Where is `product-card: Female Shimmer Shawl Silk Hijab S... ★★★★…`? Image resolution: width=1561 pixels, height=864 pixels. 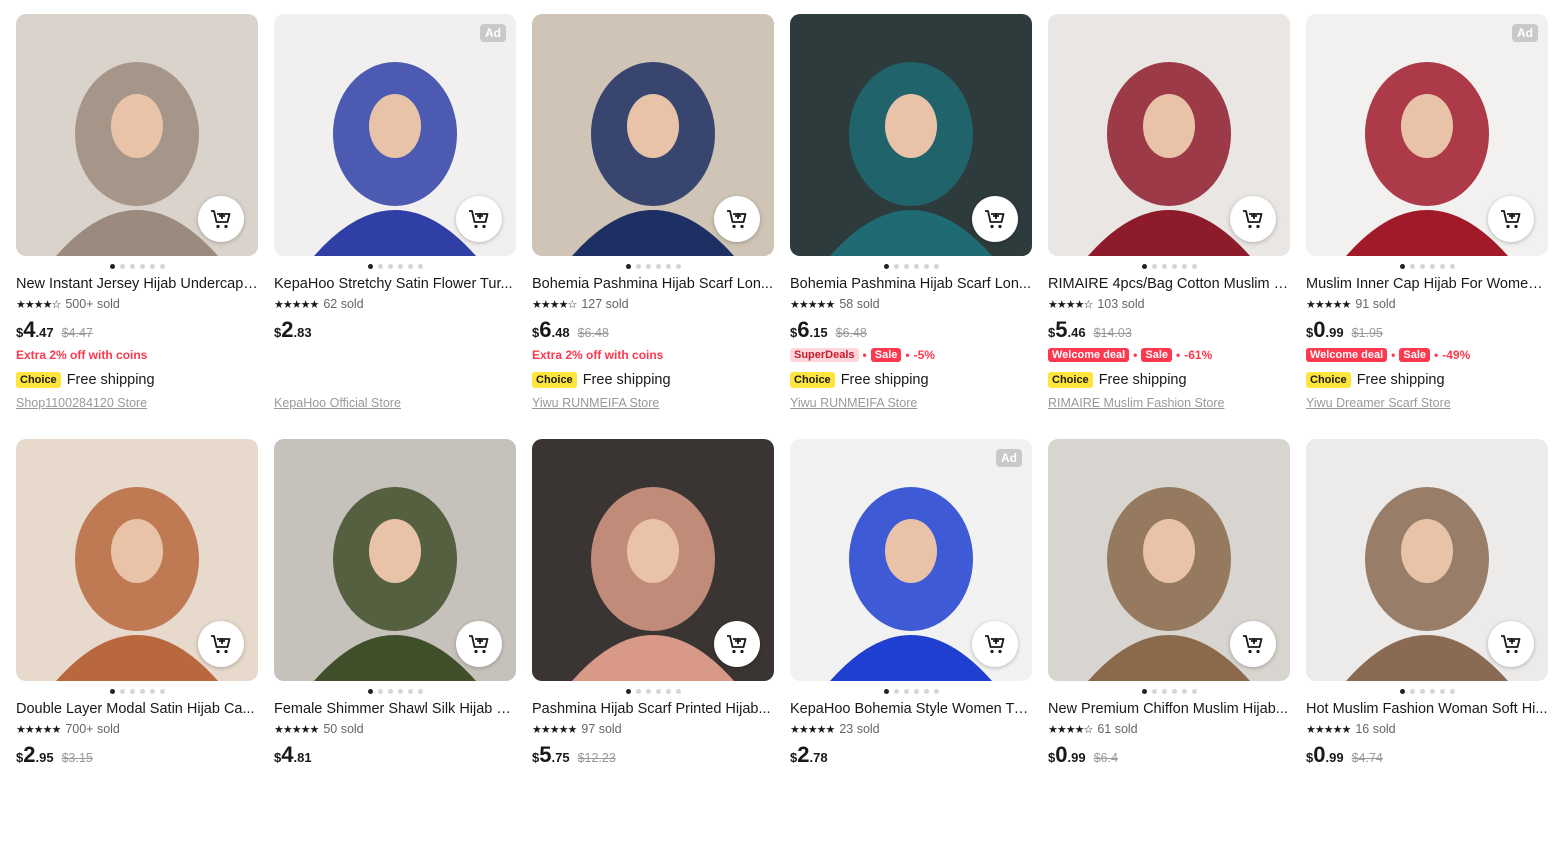 product-card: Female Shimmer Shawl Silk Hijab S... ★★★★… is located at coordinates (395, 651).